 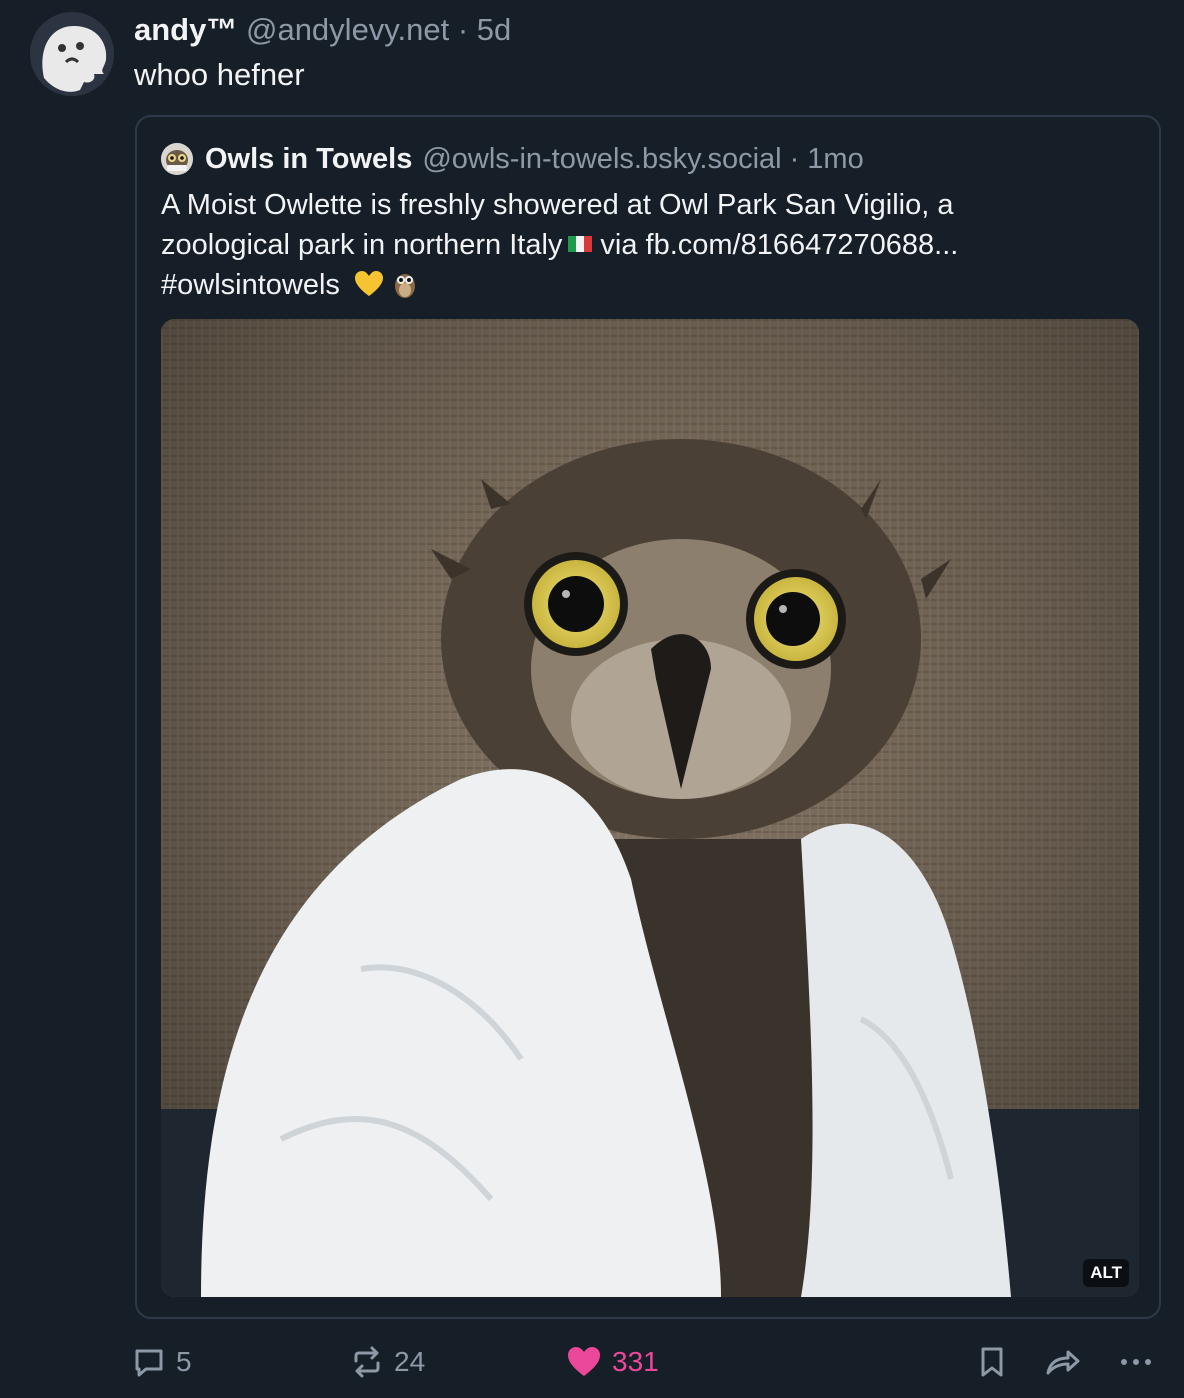 I want to click on action-bar: 5 24 331, so click(x=592, y=1362).